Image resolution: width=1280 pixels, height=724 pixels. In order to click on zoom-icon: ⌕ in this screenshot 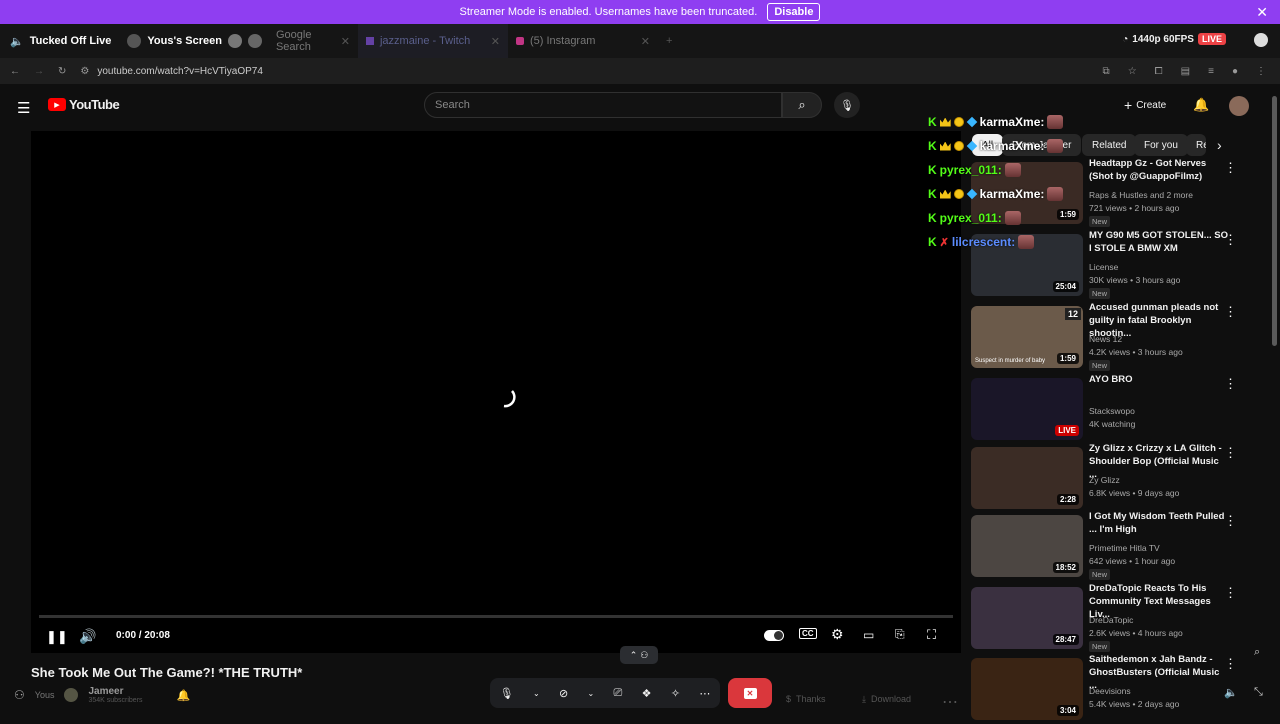, I will do `click(1257, 652)`.